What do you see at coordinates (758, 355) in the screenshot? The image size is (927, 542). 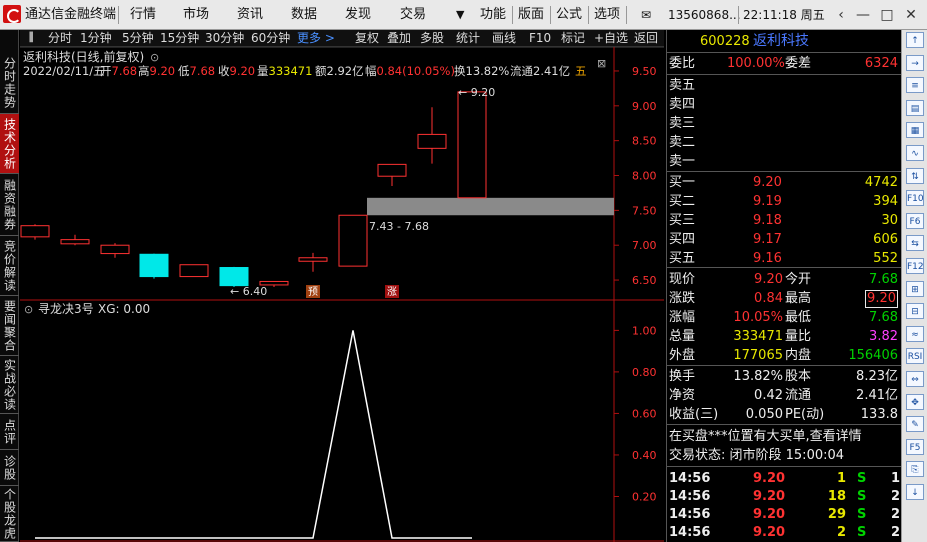 I see `stat-value: 177065` at bounding box center [758, 355].